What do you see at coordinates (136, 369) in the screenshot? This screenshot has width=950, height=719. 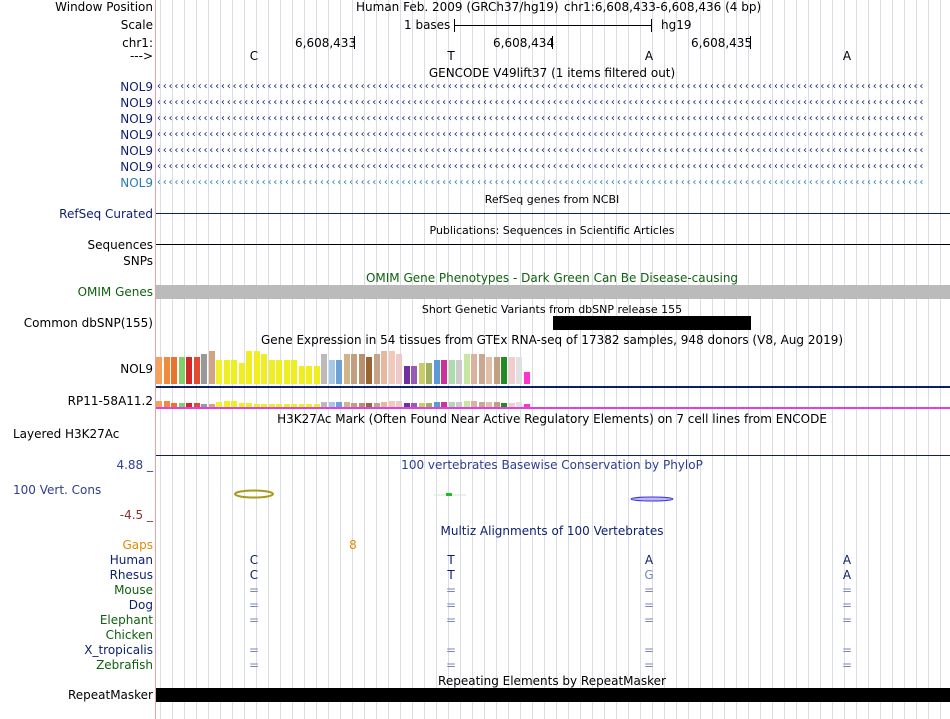 I see `gtex-gene-nol9-label: NOL9` at bounding box center [136, 369].